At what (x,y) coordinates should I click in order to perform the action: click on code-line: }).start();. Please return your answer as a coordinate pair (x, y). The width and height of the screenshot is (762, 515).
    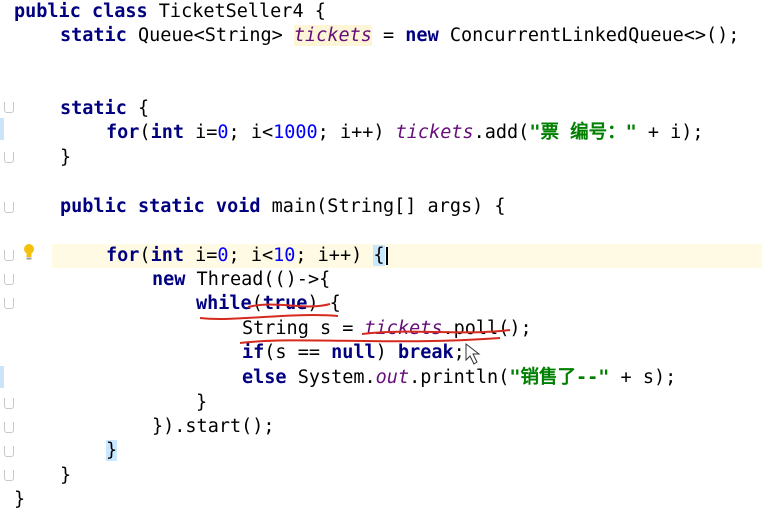
    Looking at the image, I should click on (213, 427).